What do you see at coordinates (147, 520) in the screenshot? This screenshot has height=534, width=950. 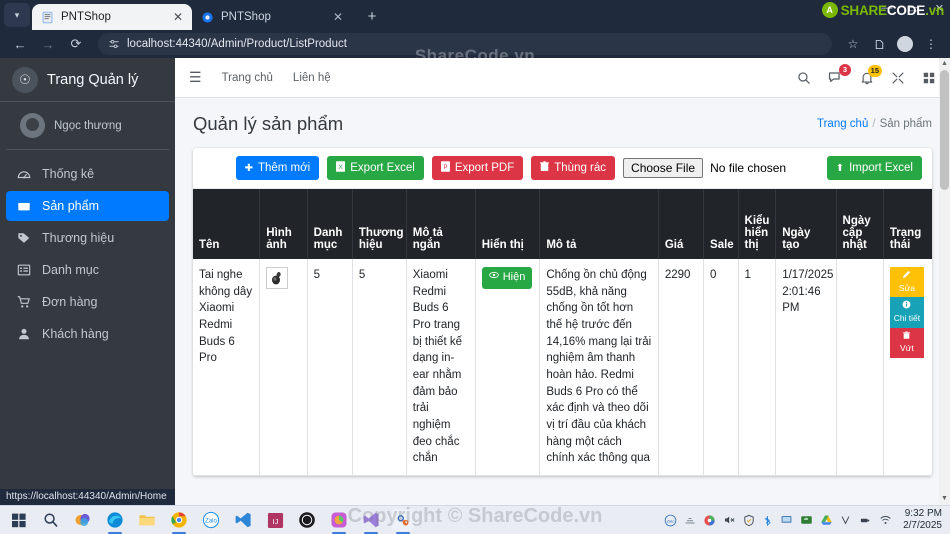 I see `file-explorer-icon` at bounding box center [147, 520].